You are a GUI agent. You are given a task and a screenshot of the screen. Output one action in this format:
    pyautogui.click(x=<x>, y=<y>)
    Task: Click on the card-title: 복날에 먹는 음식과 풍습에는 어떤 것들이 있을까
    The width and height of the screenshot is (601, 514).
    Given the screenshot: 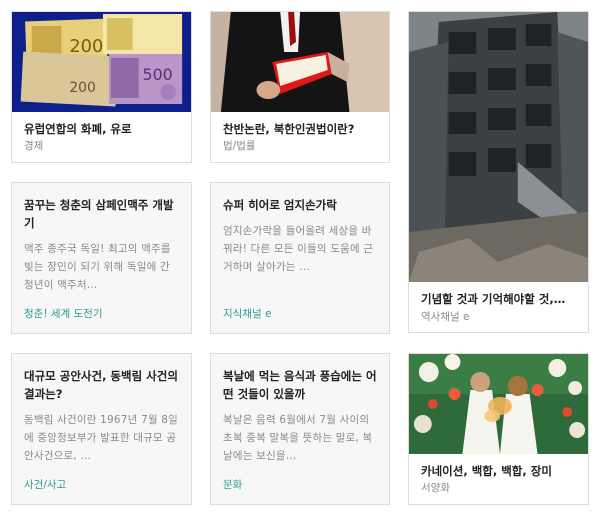 What is the action you would take?
    pyautogui.click(x=300, y=385)
    